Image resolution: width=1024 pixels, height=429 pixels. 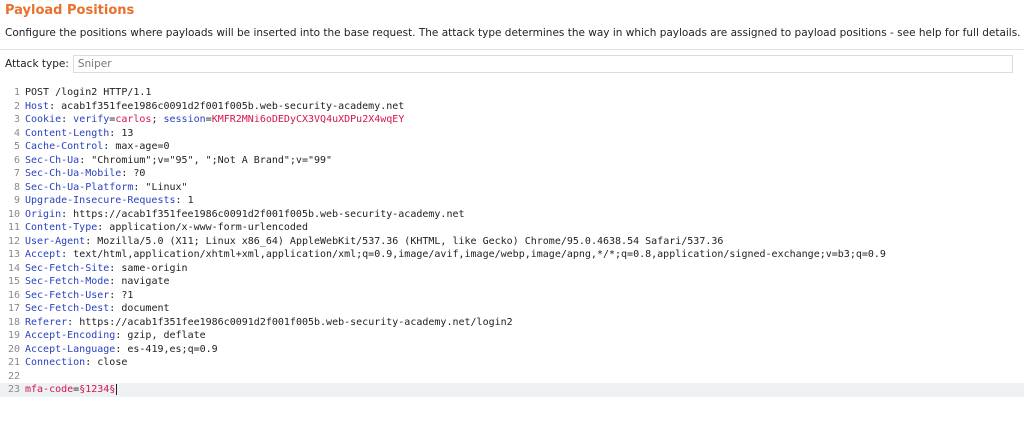 What do you see at coordinates (208, 227) in the screenshot?
I see `header-value: application/x-www-form-urlencoded` at bounding box center [208, 227].